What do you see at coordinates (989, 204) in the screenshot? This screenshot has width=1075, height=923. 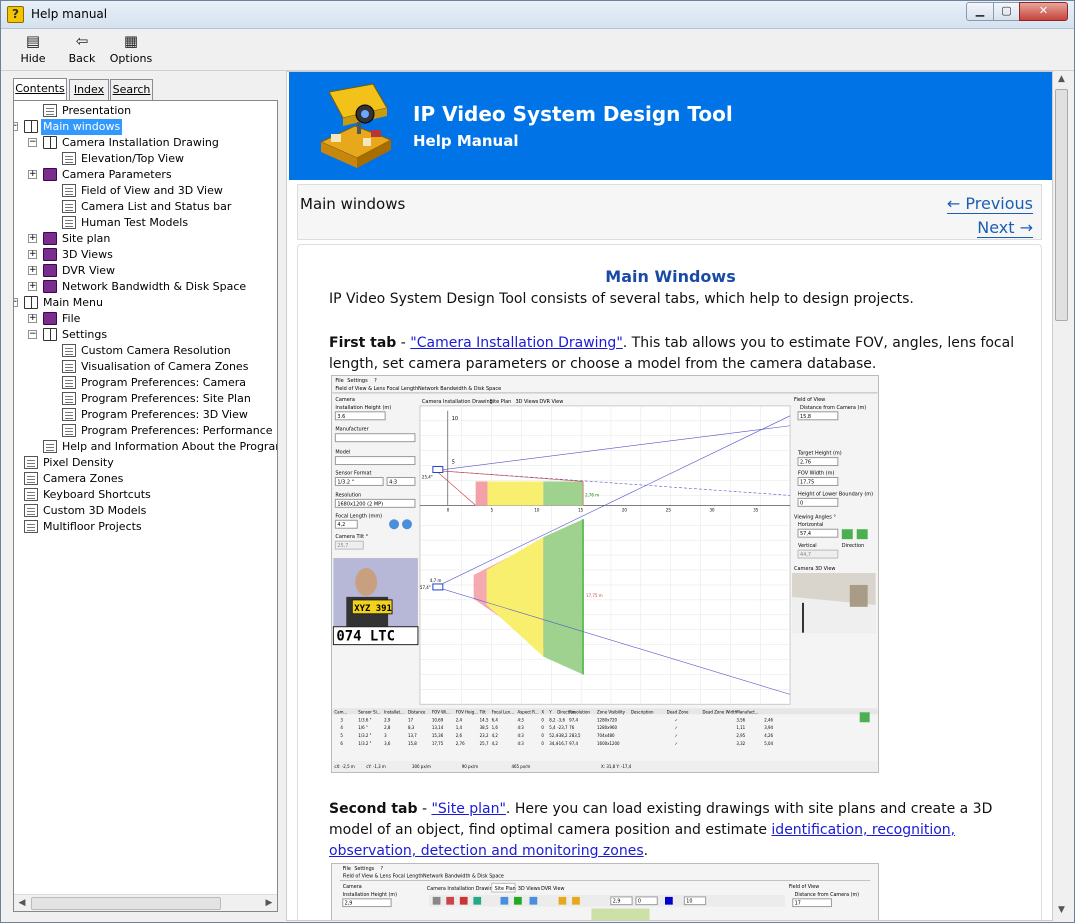 I see `previous-link: ← Previous` at bounding box center [989, 204].